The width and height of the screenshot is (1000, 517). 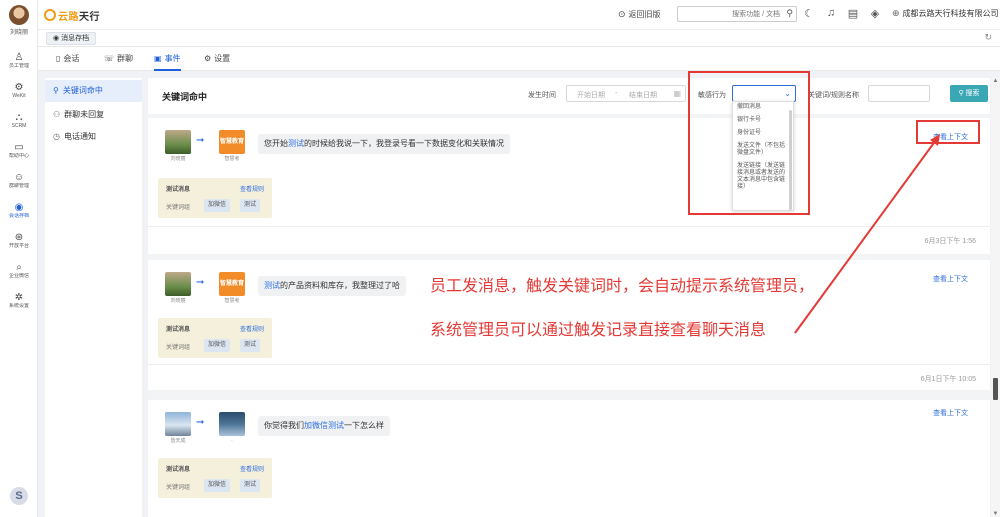 I want to click on divider, so click(x=569, y=226).